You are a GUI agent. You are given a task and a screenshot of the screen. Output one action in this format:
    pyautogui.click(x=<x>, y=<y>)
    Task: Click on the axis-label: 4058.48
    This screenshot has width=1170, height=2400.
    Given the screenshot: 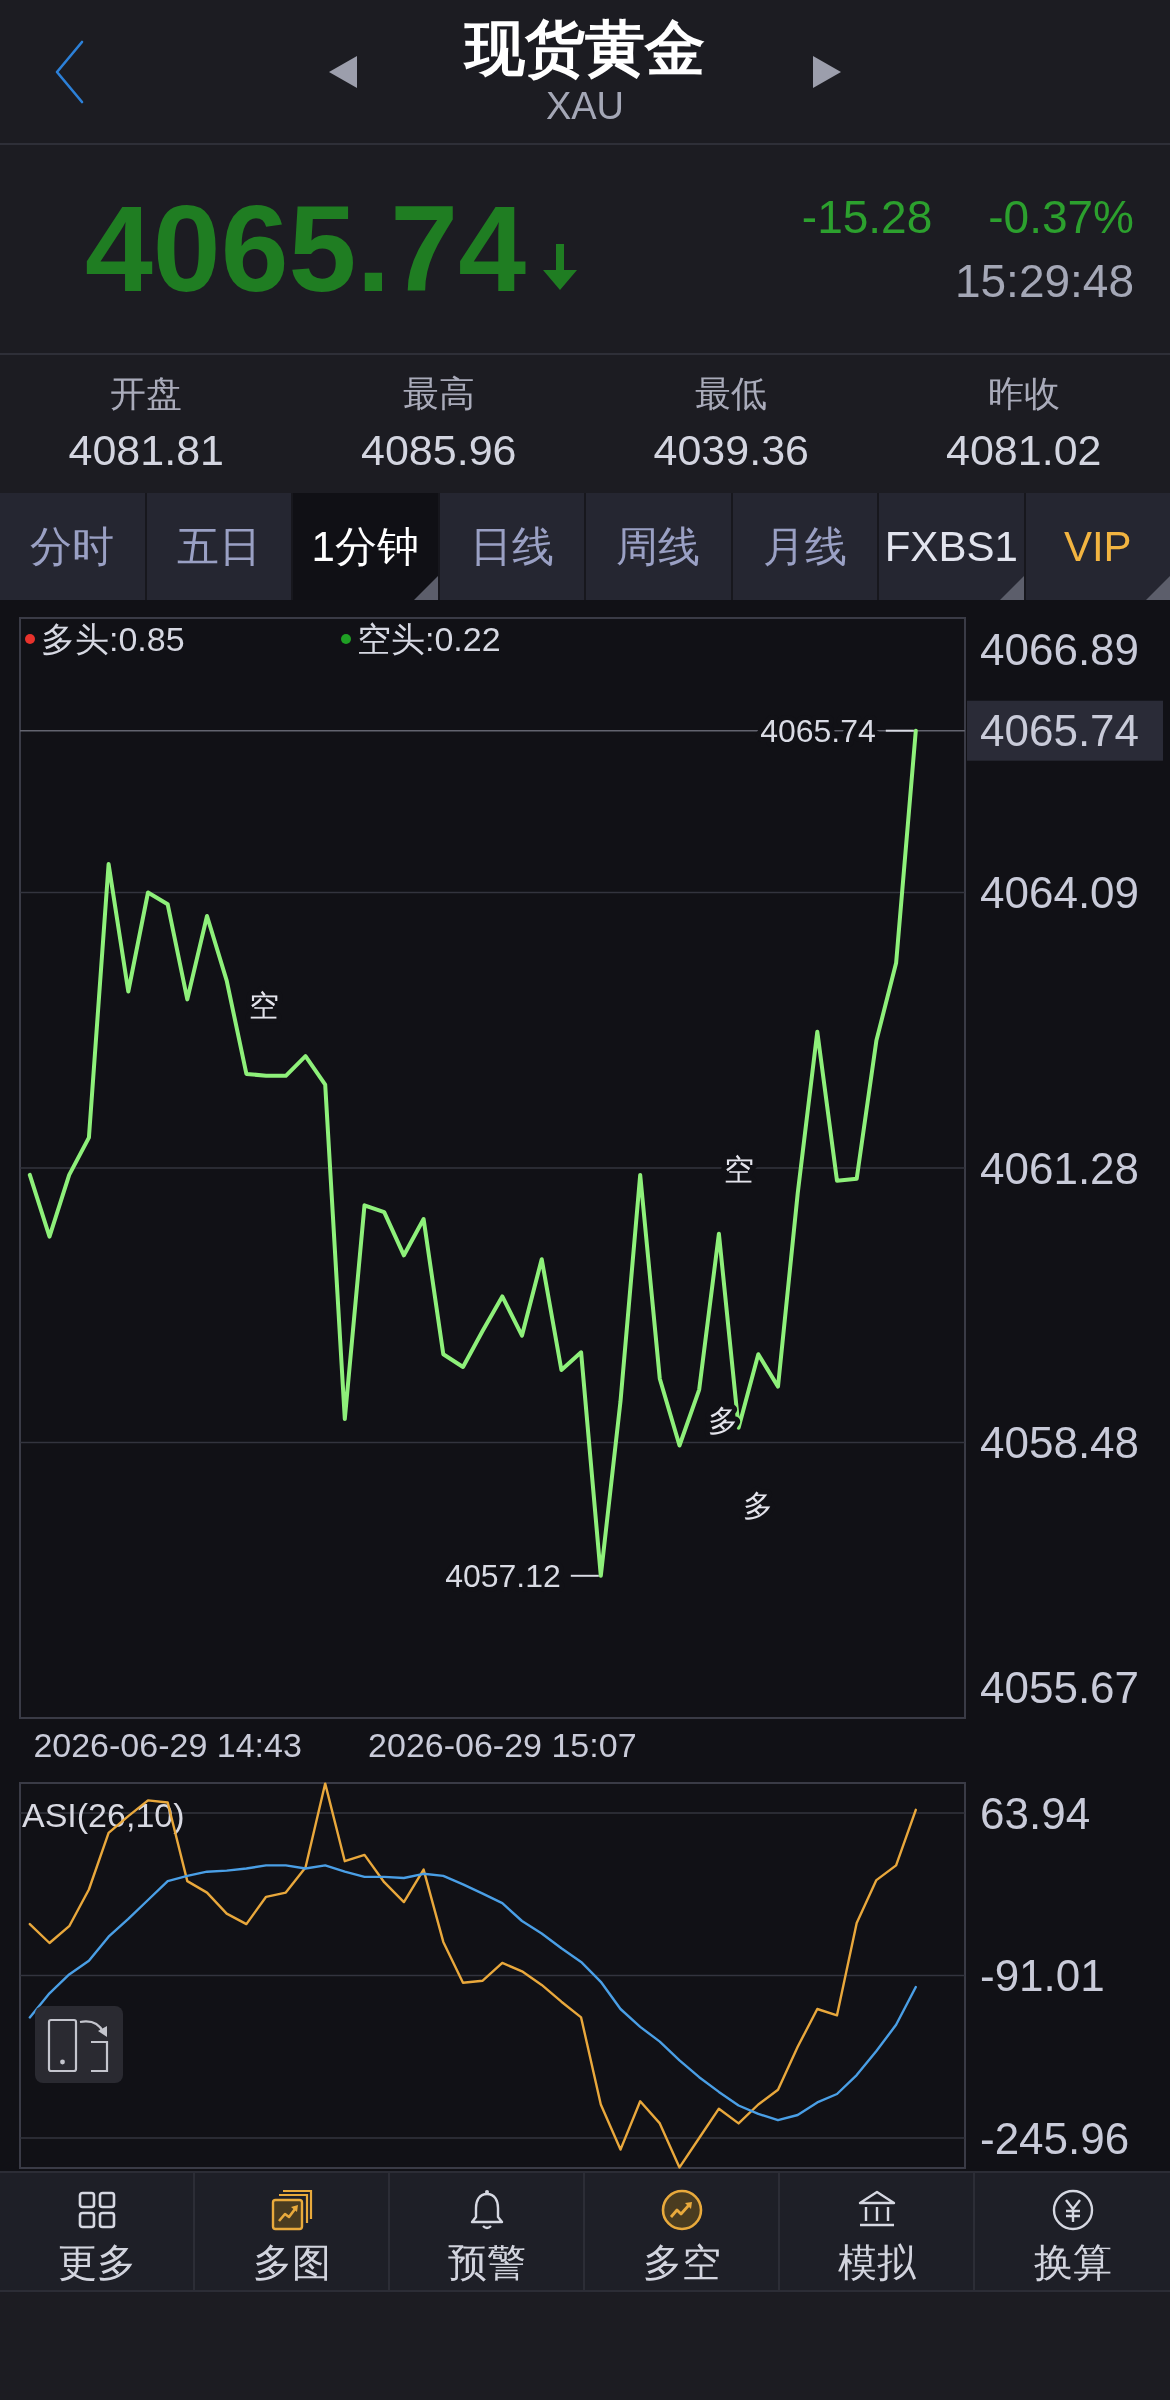 What is the action you would take?
    pyautogui.click(x=1060, y=1442)
    